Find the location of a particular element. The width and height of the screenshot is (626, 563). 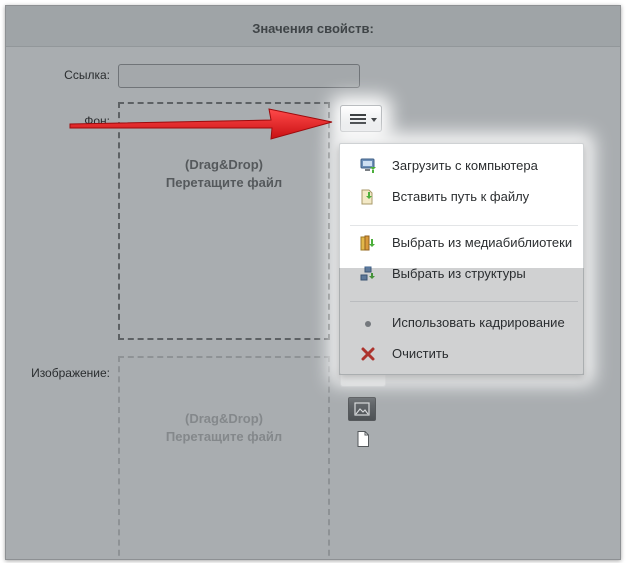

link-input is located at coordinates (239, 76).